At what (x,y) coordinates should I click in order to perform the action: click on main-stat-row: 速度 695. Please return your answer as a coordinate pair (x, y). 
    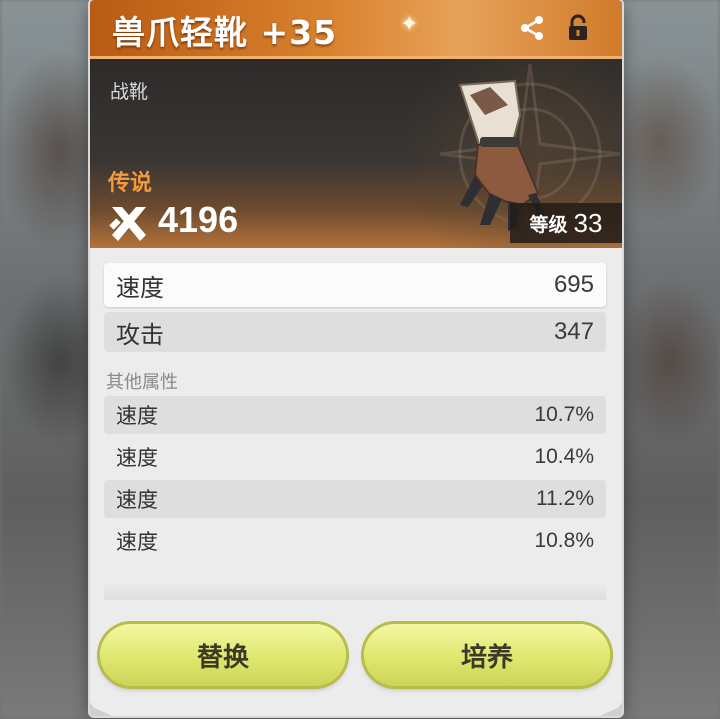
    Looking at the image, I should click on (355, 285).